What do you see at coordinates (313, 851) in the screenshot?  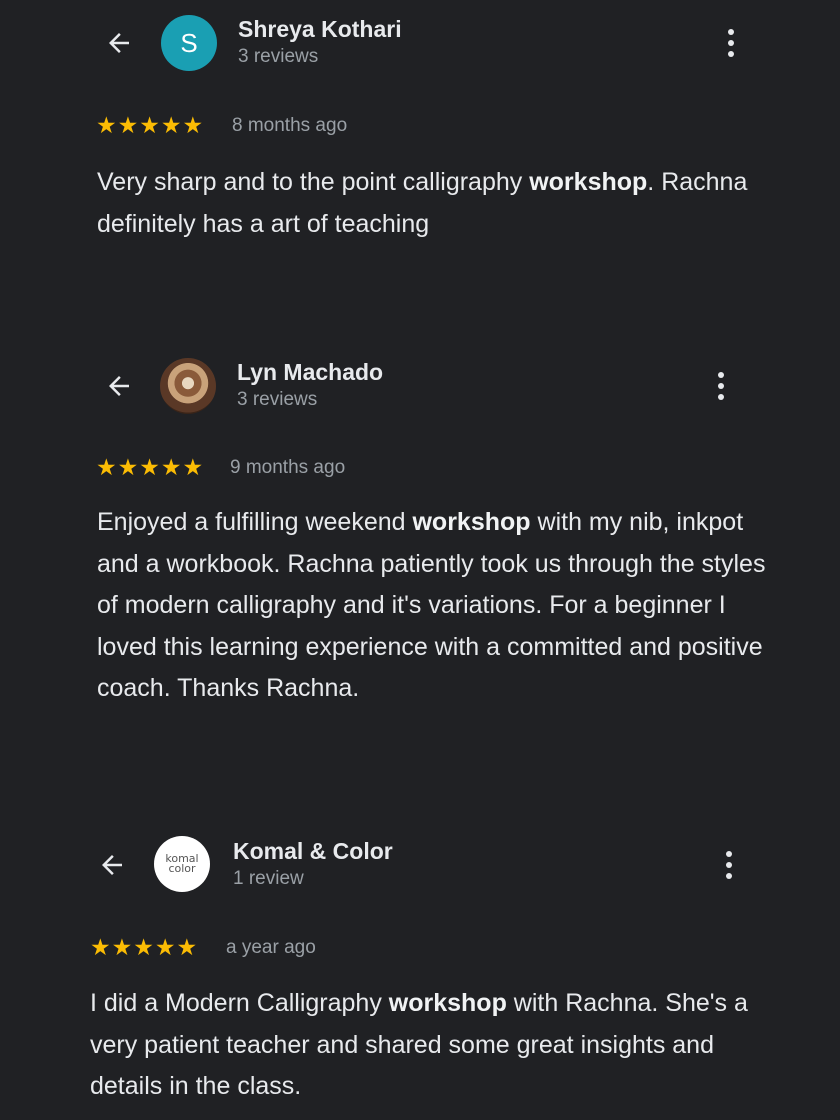 I see `reviewer-name: Komal & Color` at bounding box center [313, 851].